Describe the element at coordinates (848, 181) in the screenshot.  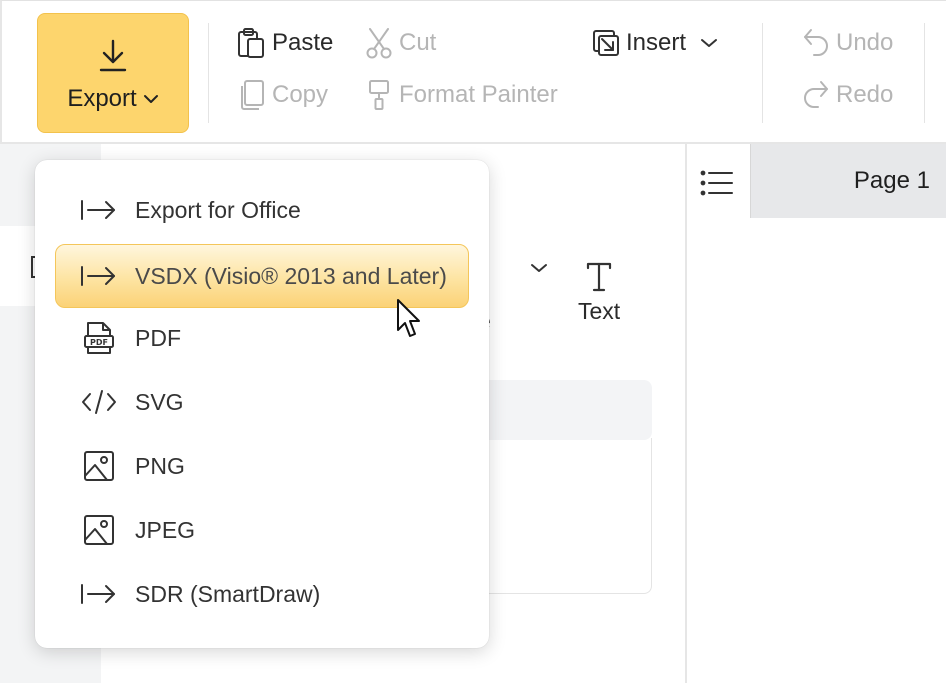
I see `page-tab-1: Page 1` at that location.